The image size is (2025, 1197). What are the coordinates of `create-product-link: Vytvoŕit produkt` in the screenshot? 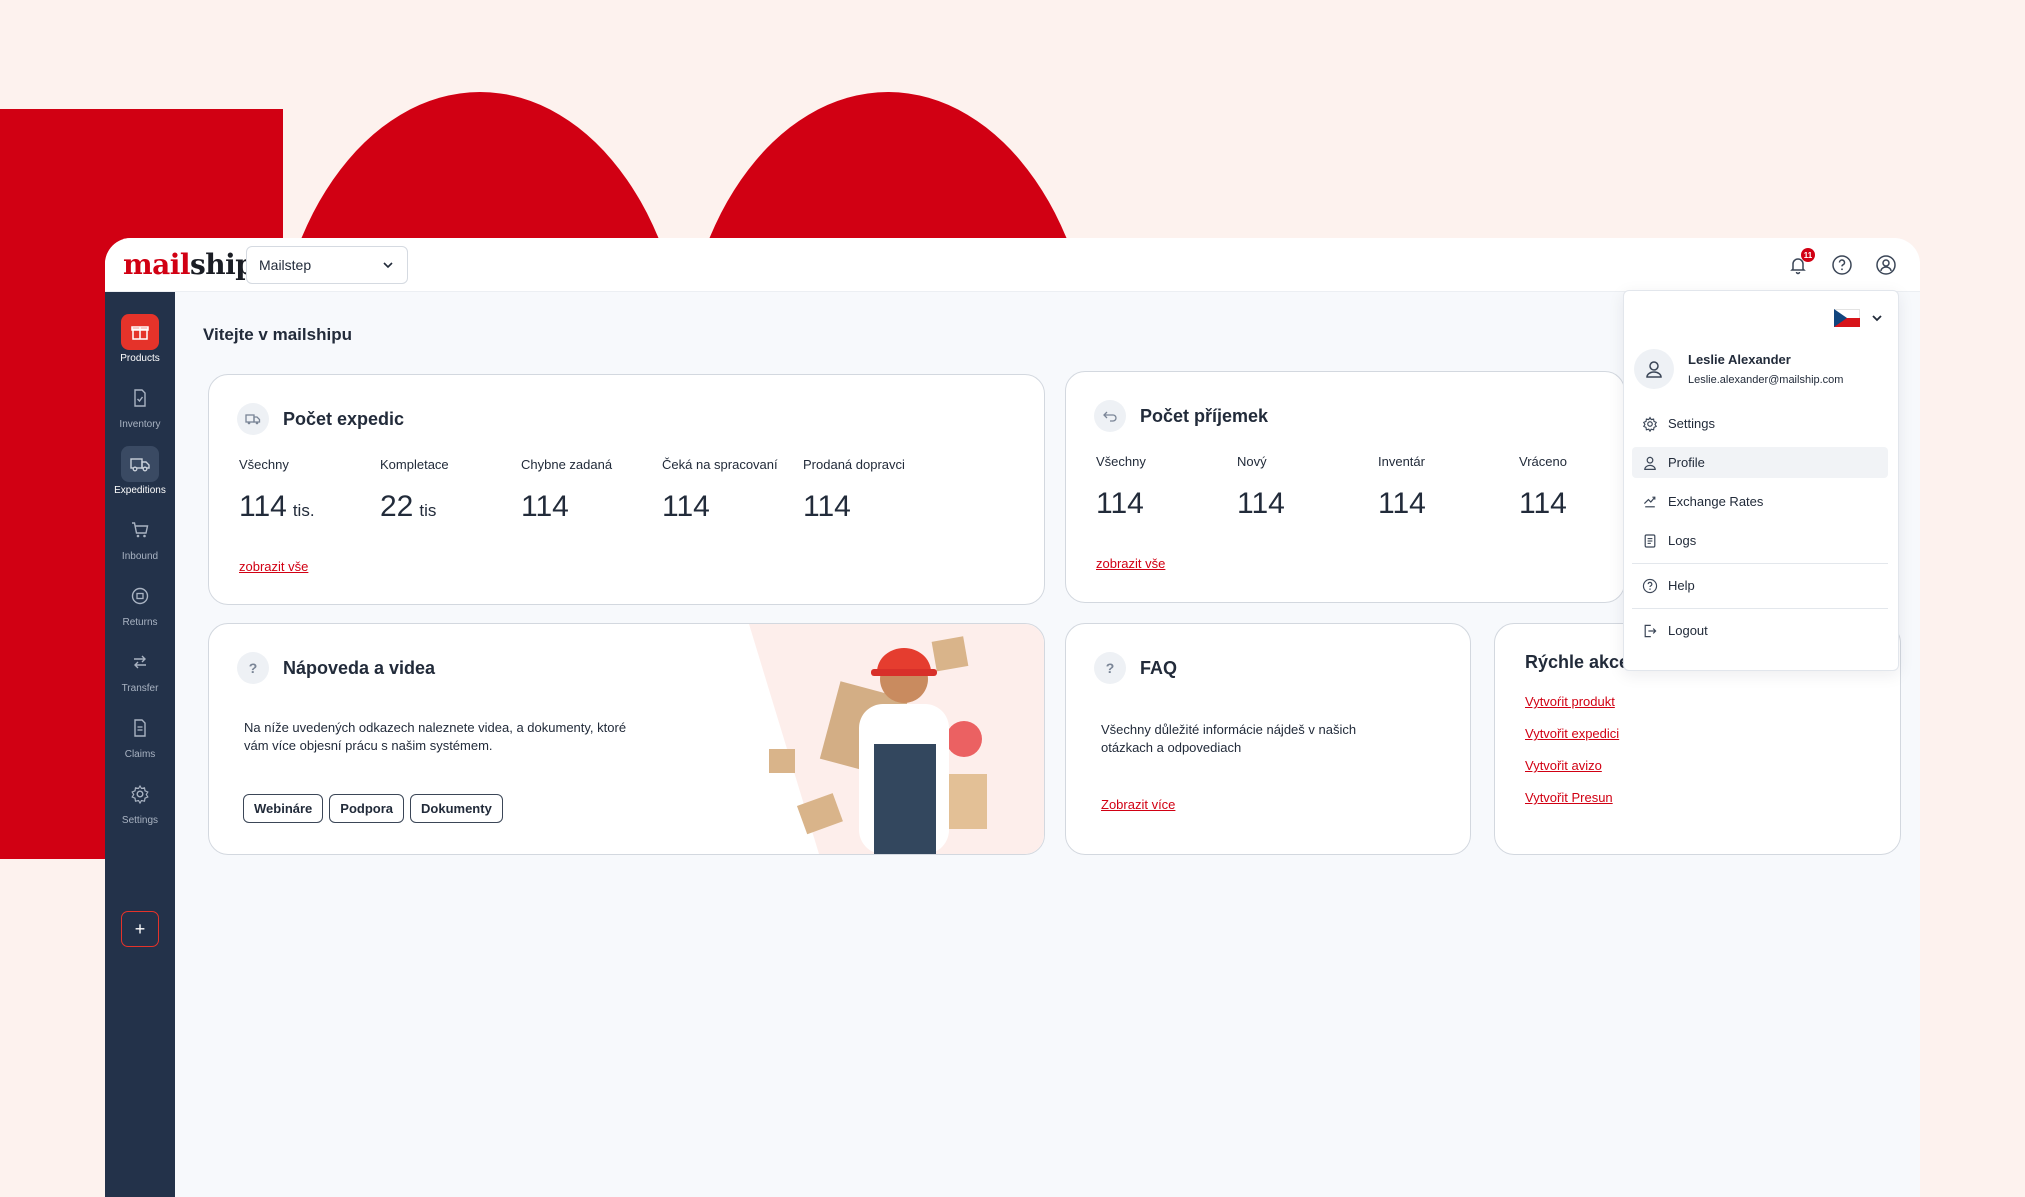 It's located at (1572, 701).